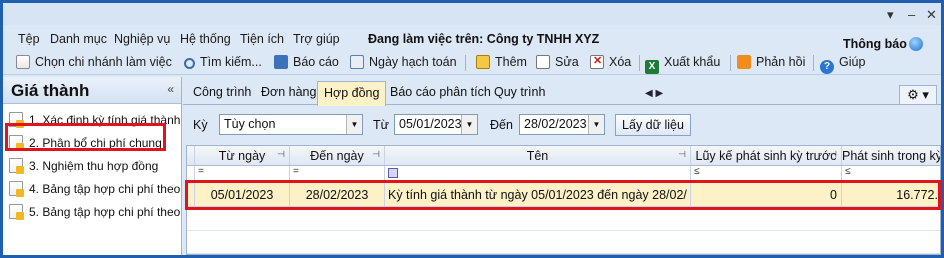 Image resolution: width=944 pixels, height=258 pixels. What do you see at coordinates (883, 44) in the screenshot?
I see `notification-button: Thông báo` at bounding box center [883, 44].